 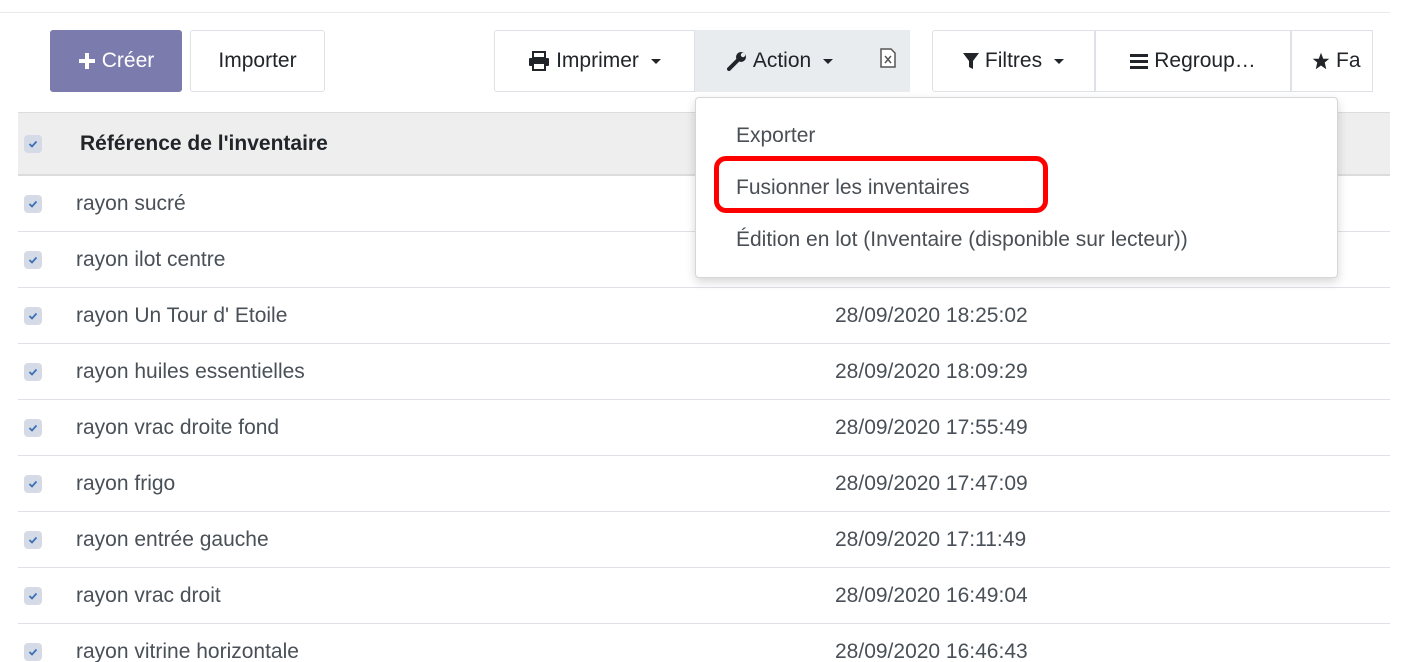 I want to click on cell-reference: rayon vitrine horizontale, so click(x=187, y=650).